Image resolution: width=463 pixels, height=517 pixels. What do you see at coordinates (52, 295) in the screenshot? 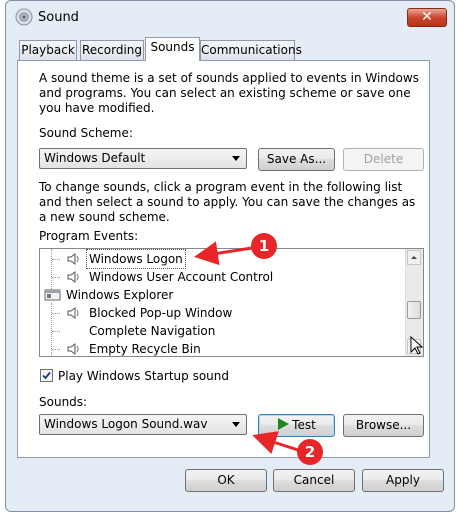
I see `explorer-window-icon` at bounding box center [52, 295].